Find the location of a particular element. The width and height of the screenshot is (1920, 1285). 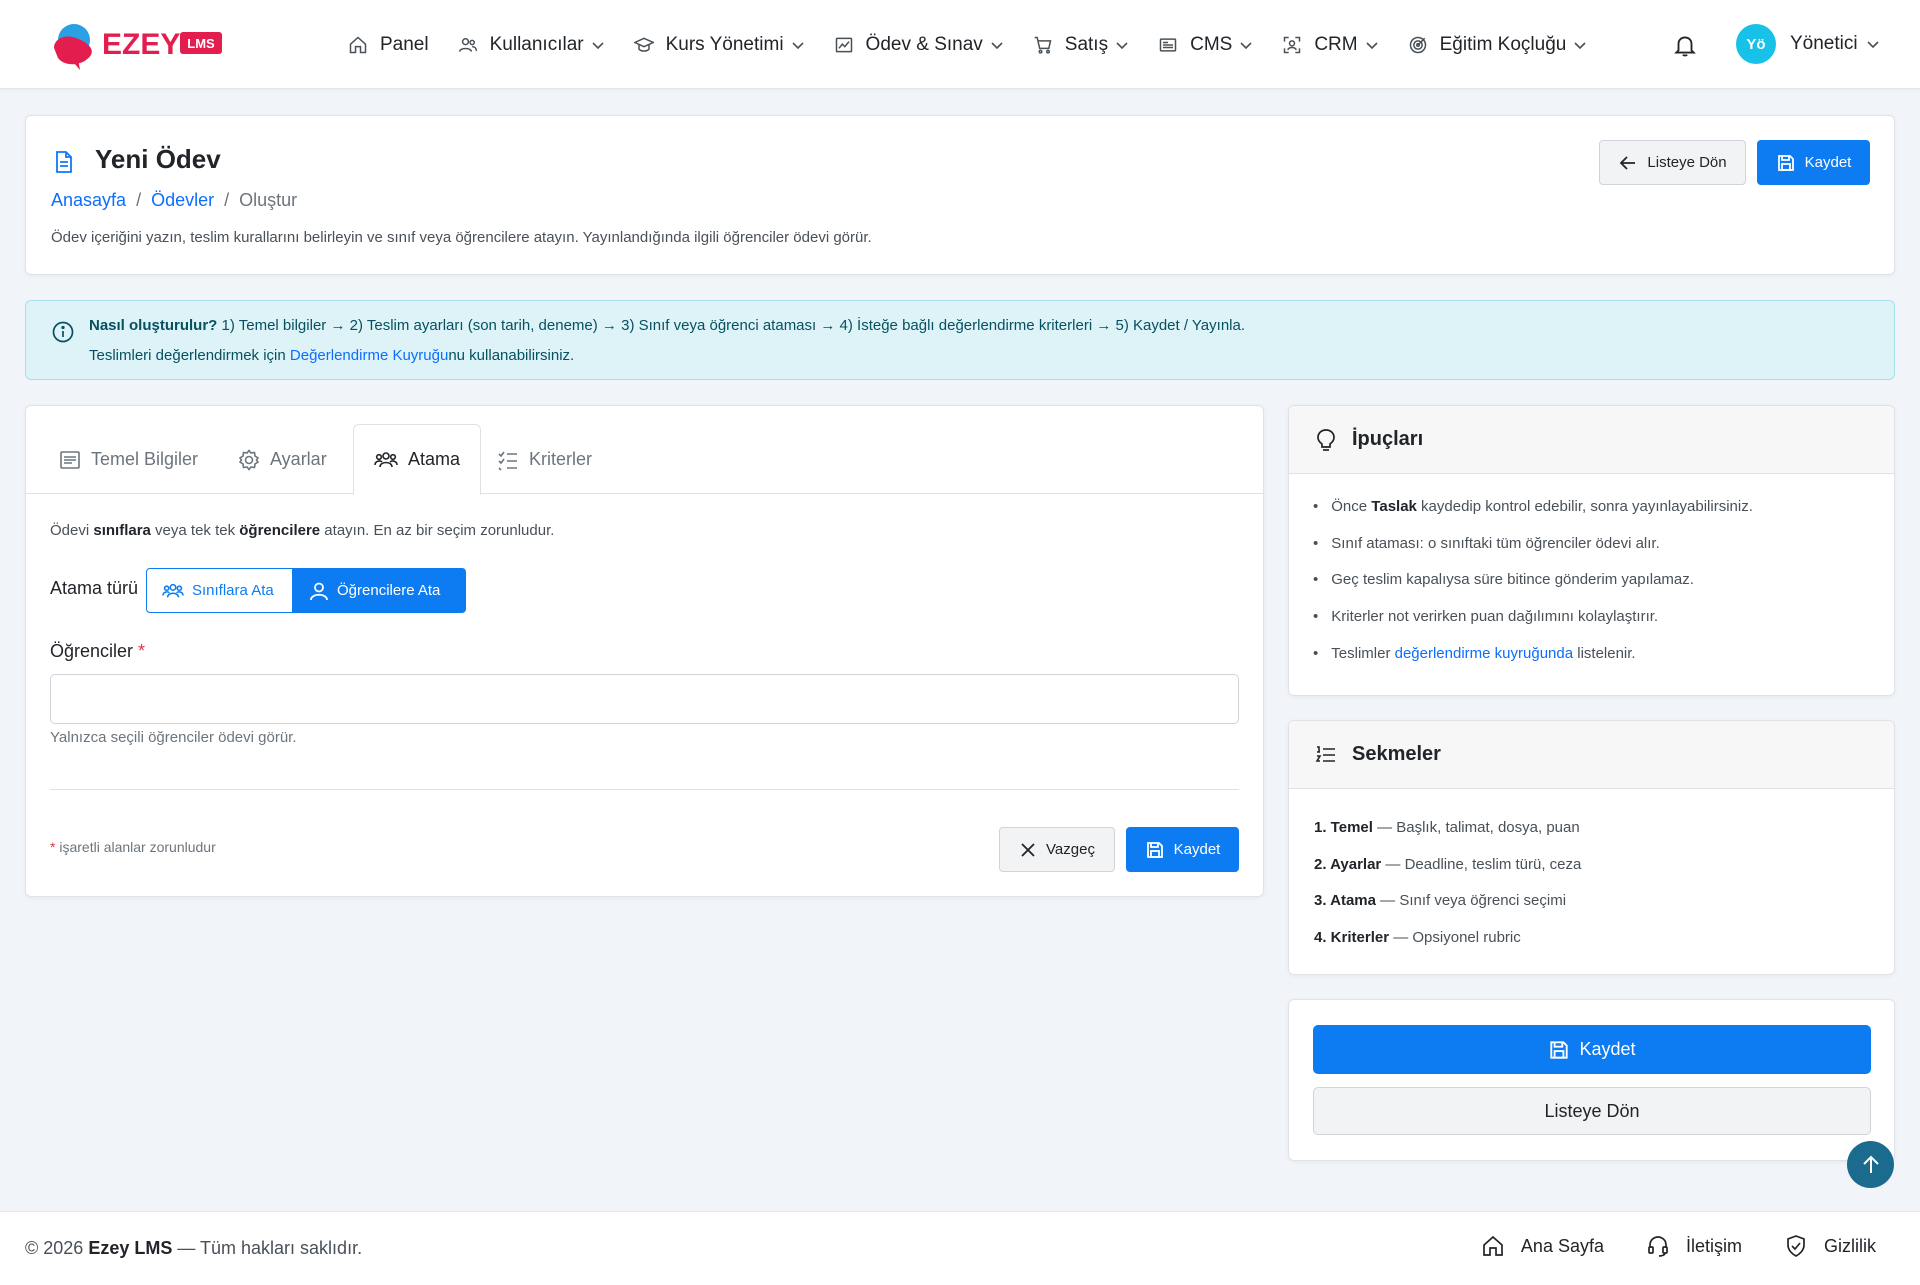

students-hint: Yalnızca seçili öğrenciler ödevi görür. is located at coordinates (173, 737).